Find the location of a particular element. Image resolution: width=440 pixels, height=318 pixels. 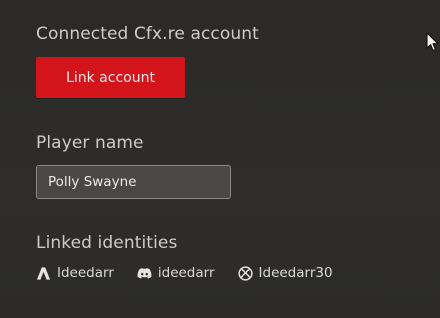

player-name-input is located at coordinates (133, 182).